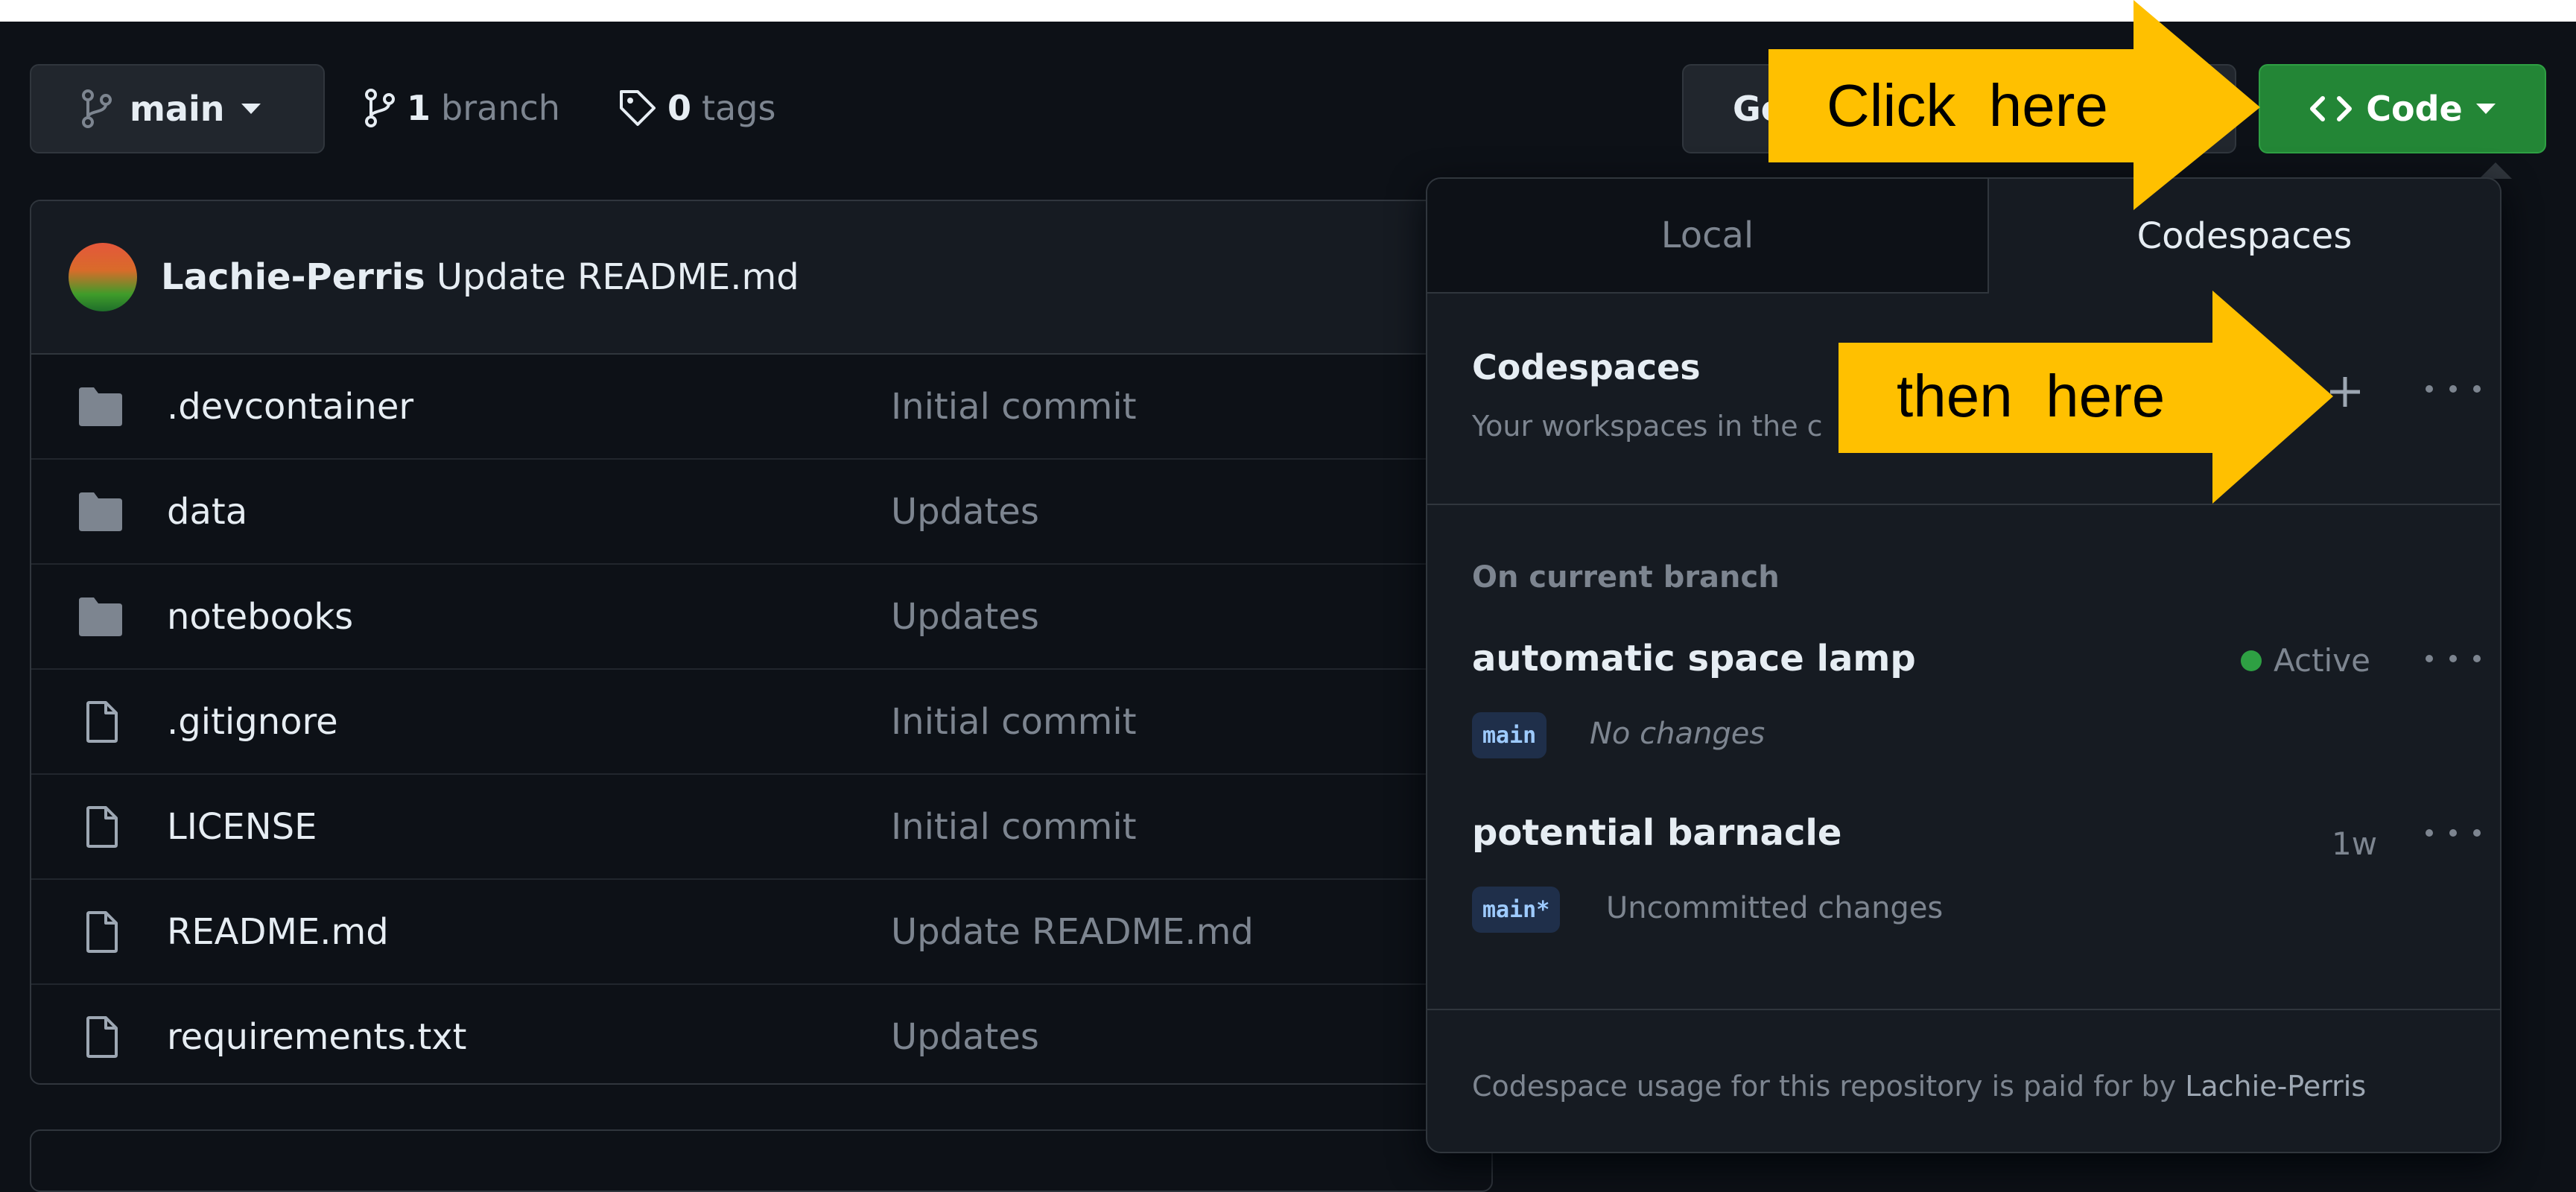 The height and width of the screenshot is (1192, 2576). What do you see at coordinates (290, 407) in the screenshot?
I see `file-name: .devcontainer` at bounding box center [290, 407].